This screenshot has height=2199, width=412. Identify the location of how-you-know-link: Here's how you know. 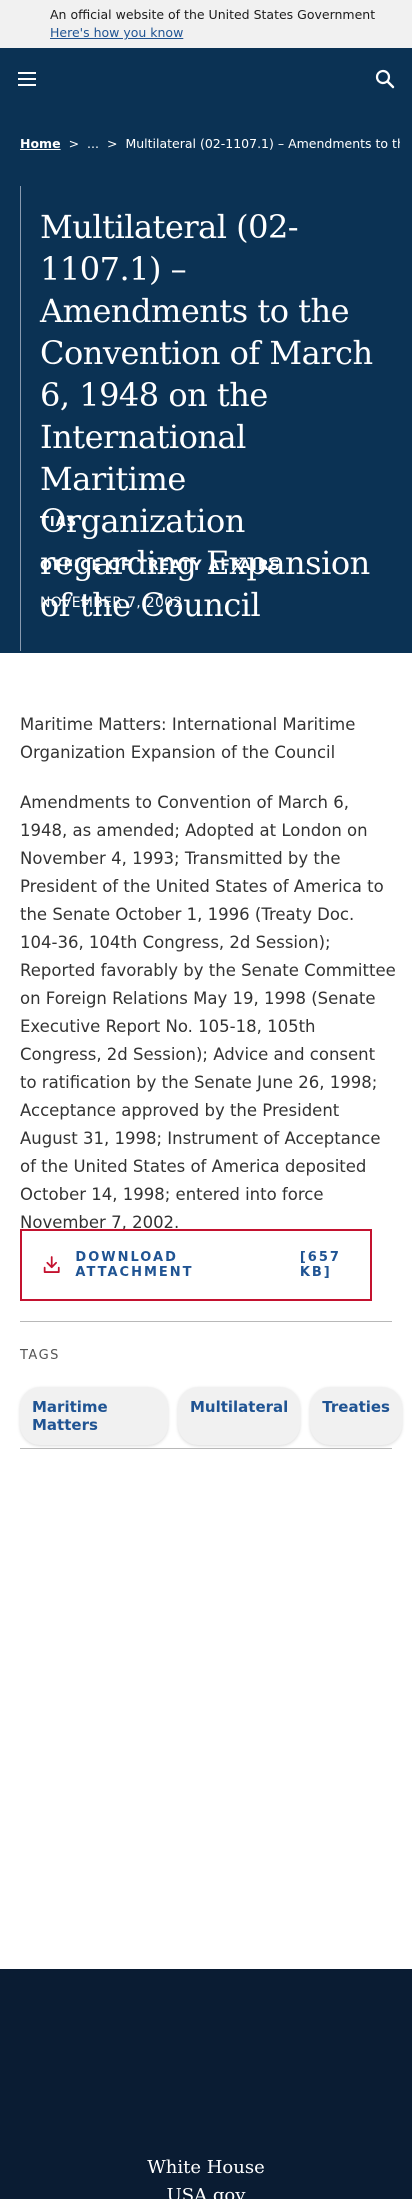
(116, 32).